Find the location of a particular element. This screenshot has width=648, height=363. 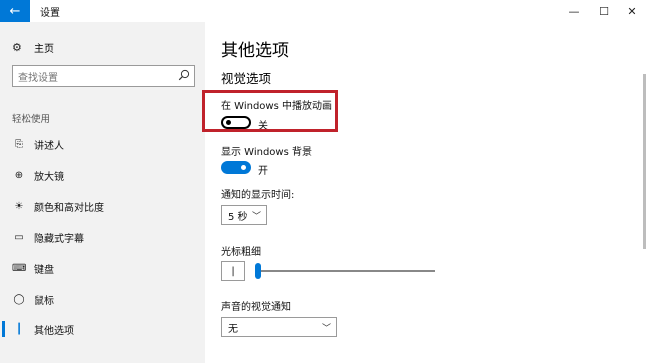

sidebar-item-other-options: ┃ 其他选项 is located at coordinates (102, 329).